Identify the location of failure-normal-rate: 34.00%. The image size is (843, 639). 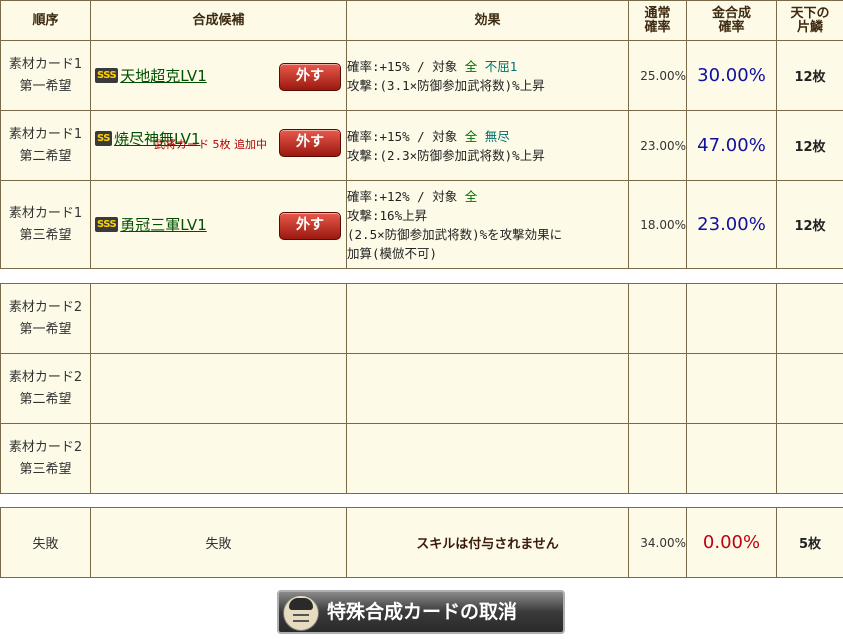
(657, 542).